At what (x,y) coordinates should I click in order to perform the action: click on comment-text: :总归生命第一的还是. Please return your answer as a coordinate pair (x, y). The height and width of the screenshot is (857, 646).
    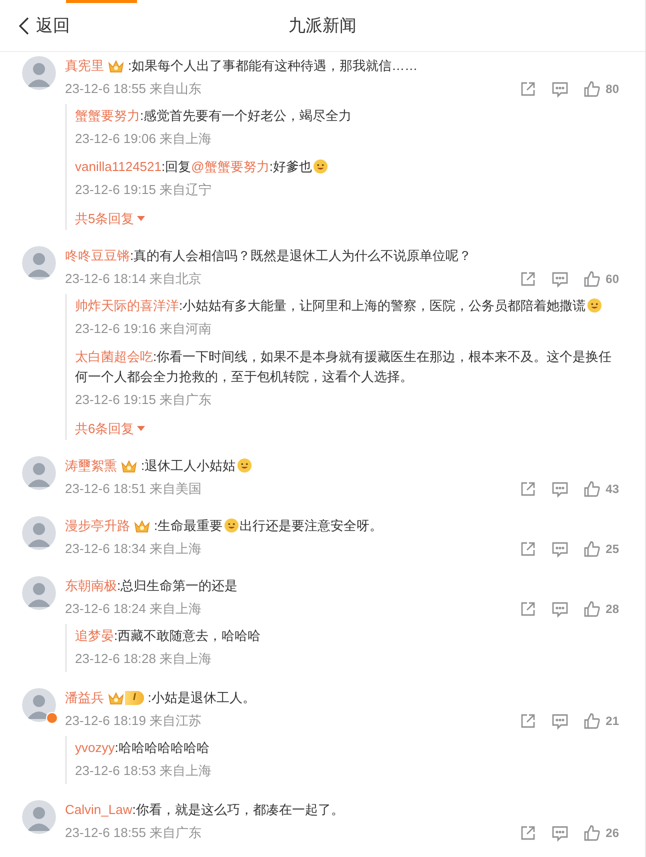
    Looking at the image, I should click on (177, 586).